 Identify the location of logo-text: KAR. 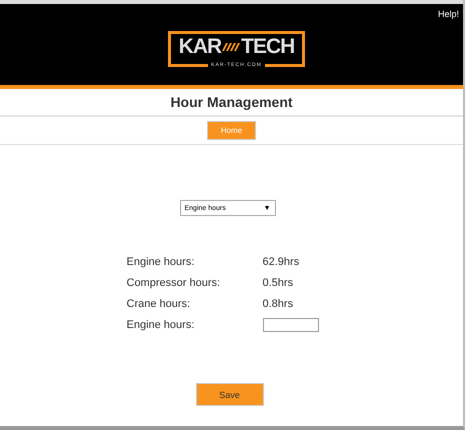
(200, 47).